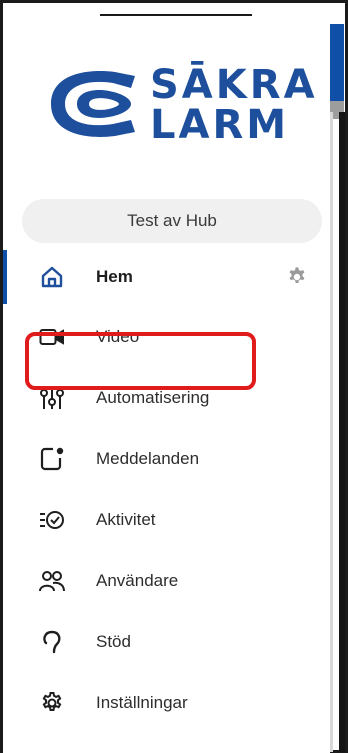 The height and width of the screenshot is (753, 348). Describe the element at coordinates (52, 703) in the screenshot. I see `settings-icon` at that location.